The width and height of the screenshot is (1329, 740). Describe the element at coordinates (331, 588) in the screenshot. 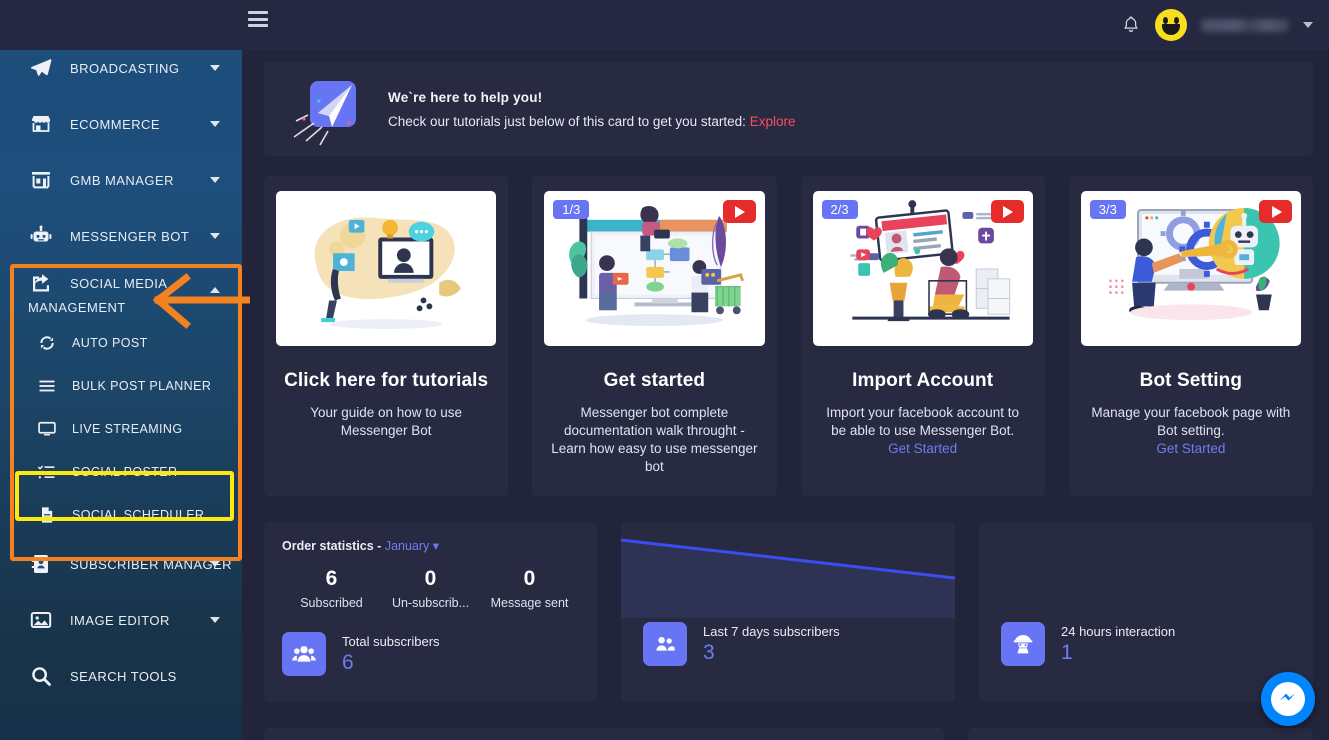

I see `metric-subscribed: 6 Subscribed` at that location.